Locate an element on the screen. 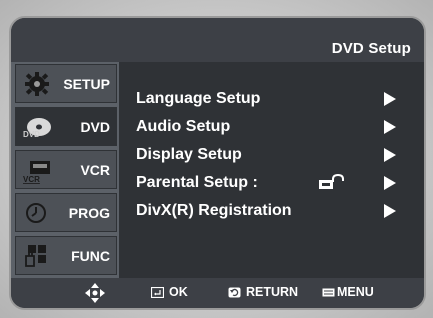 The width and height of the screenshot is (433, 318). sidebar-item-setup: SETUP is located at coordinates (66, 83).